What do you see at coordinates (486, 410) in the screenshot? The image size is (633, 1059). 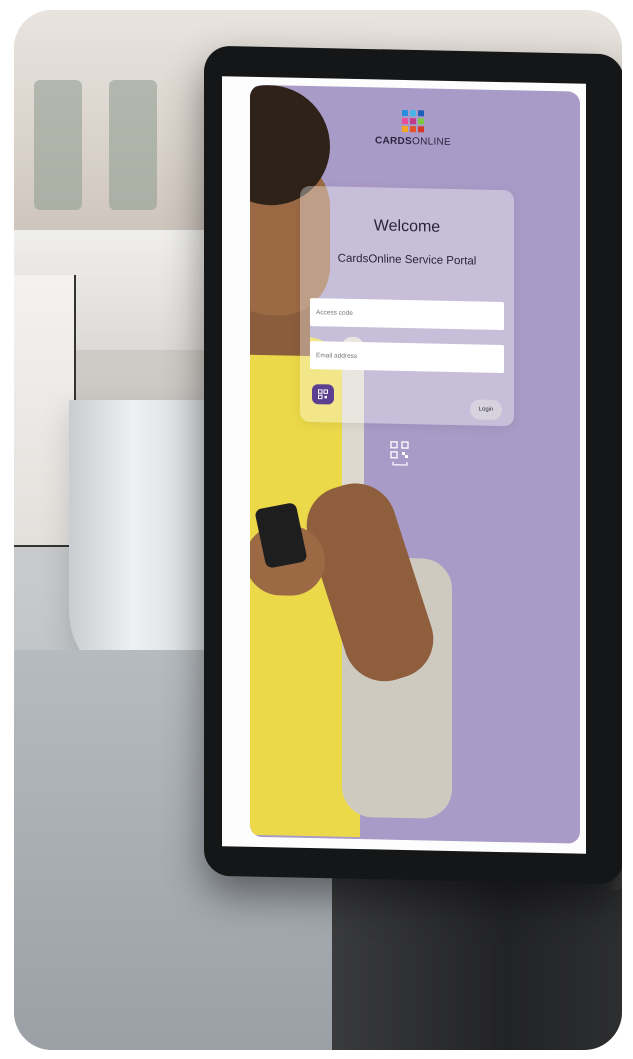 I see `login-button: Login` at bounding box center [486, 410].